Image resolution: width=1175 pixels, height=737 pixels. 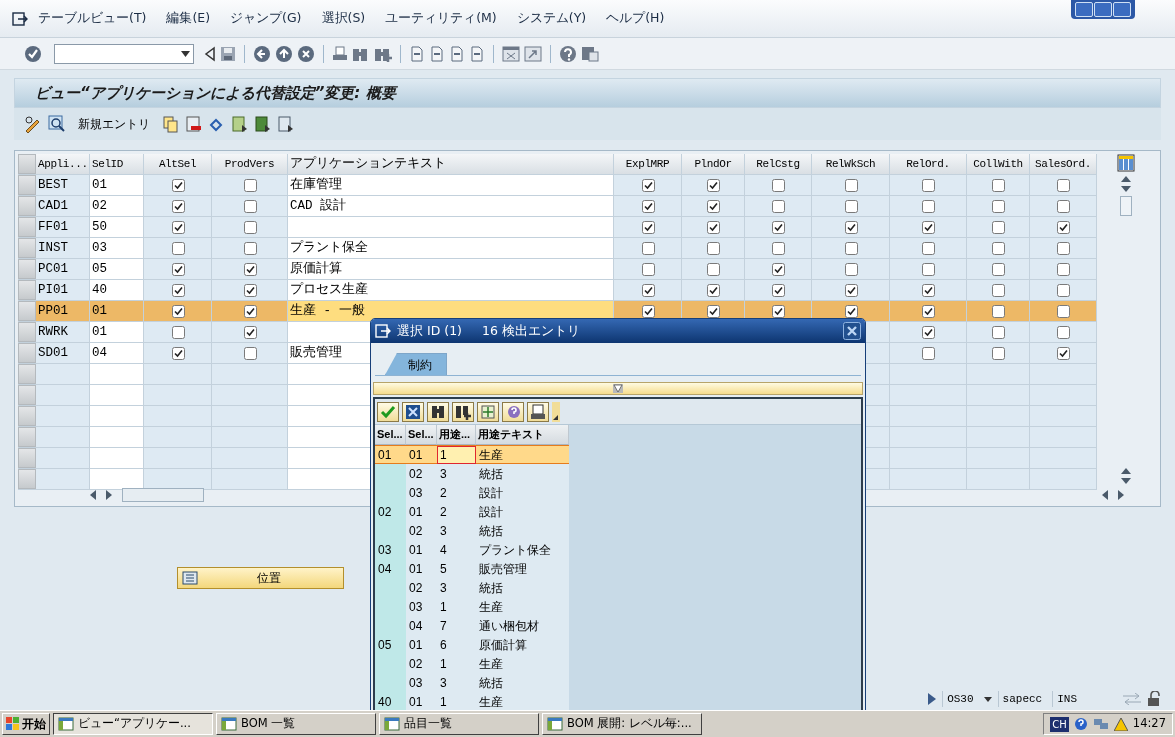 I want to click on table-cell-text: 4, so click(x=443, y=550).